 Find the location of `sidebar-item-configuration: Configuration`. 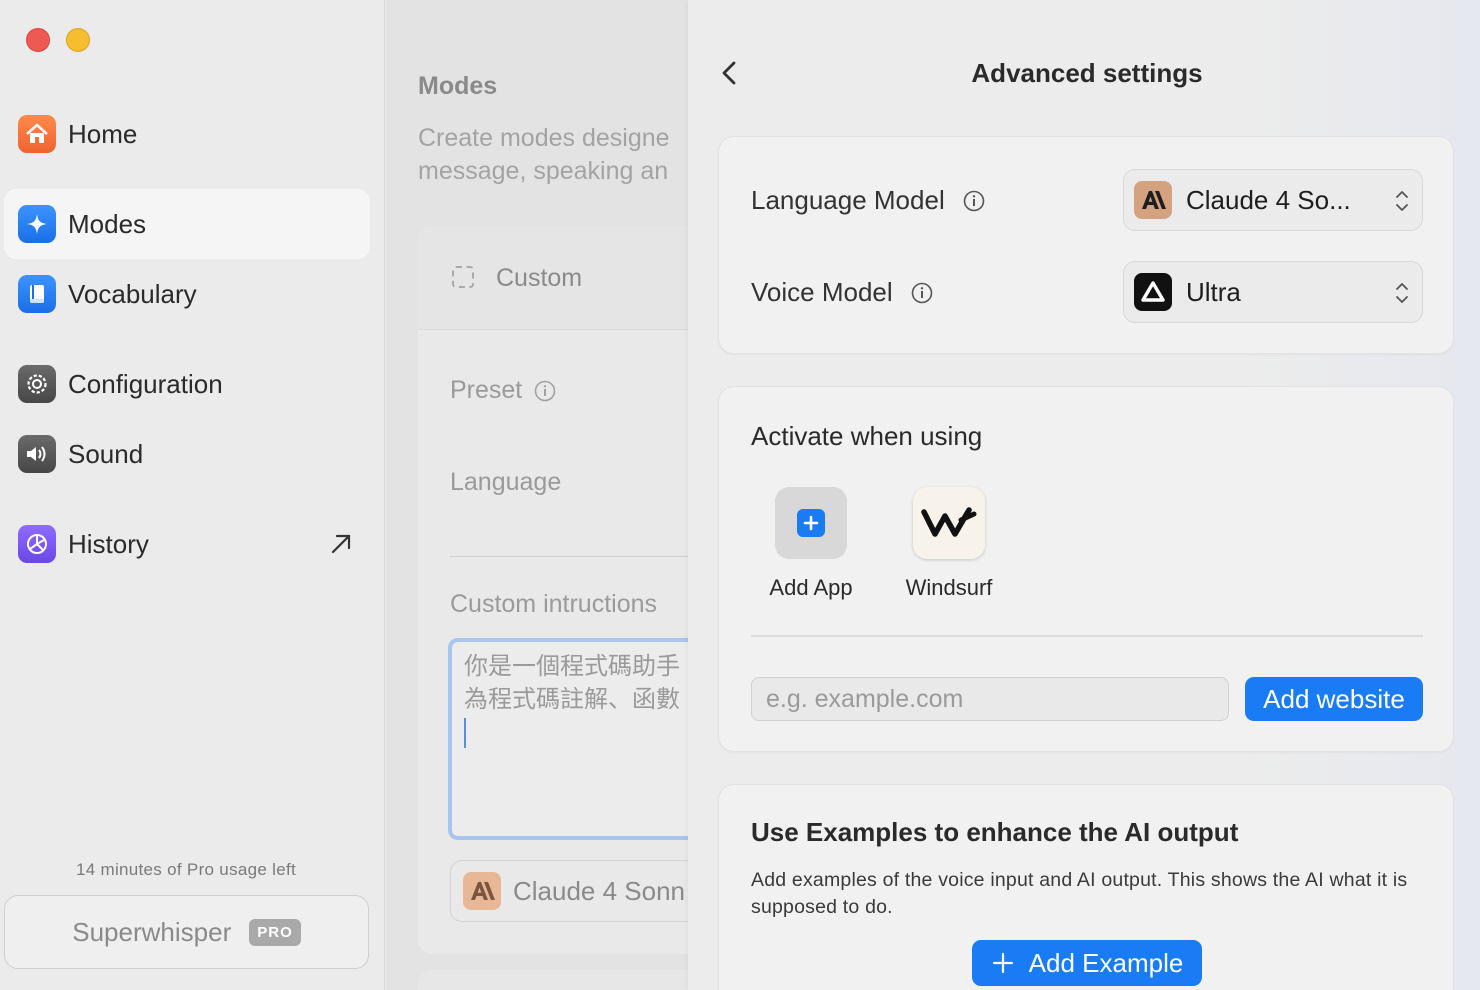

sidebar-item-configuration: Configuration is located at coordinates (187, 384).